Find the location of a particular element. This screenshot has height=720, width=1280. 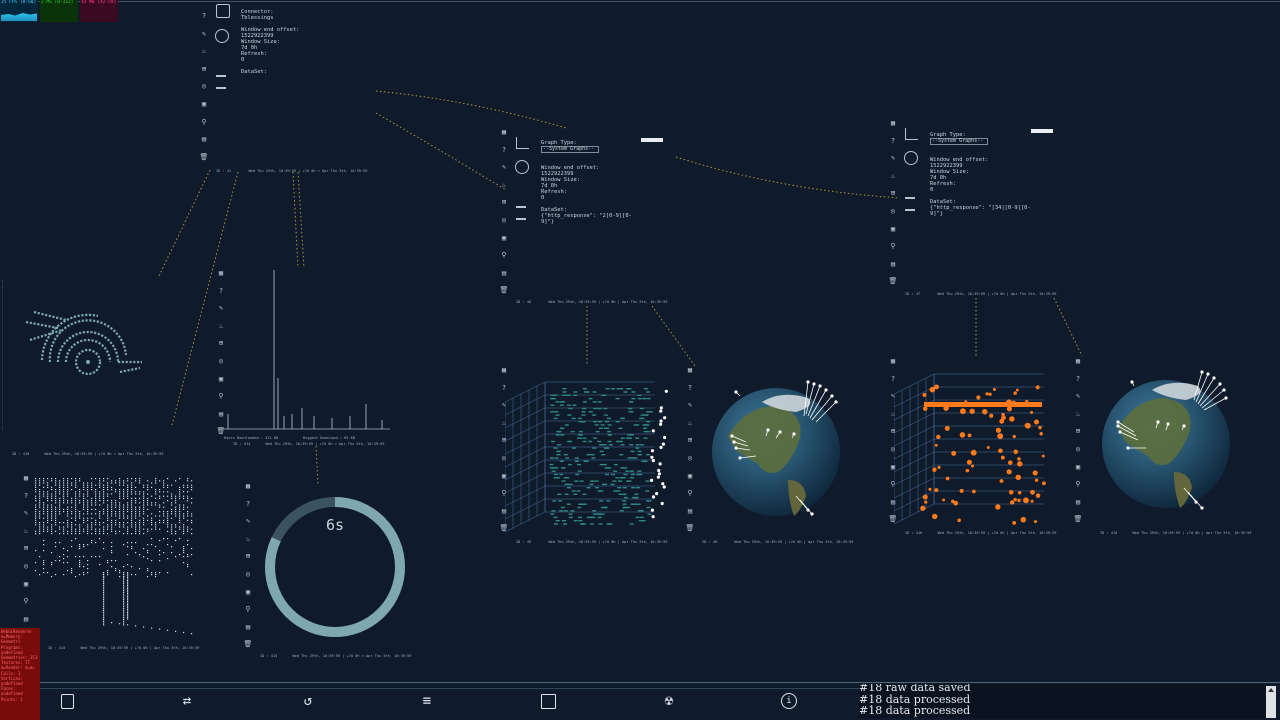

toolbar-ring: ▦ ? ✎ ♨ ⊞ ◎ ▣ ⚲ ▤ 🗑 is located at coordinates (248, 570).